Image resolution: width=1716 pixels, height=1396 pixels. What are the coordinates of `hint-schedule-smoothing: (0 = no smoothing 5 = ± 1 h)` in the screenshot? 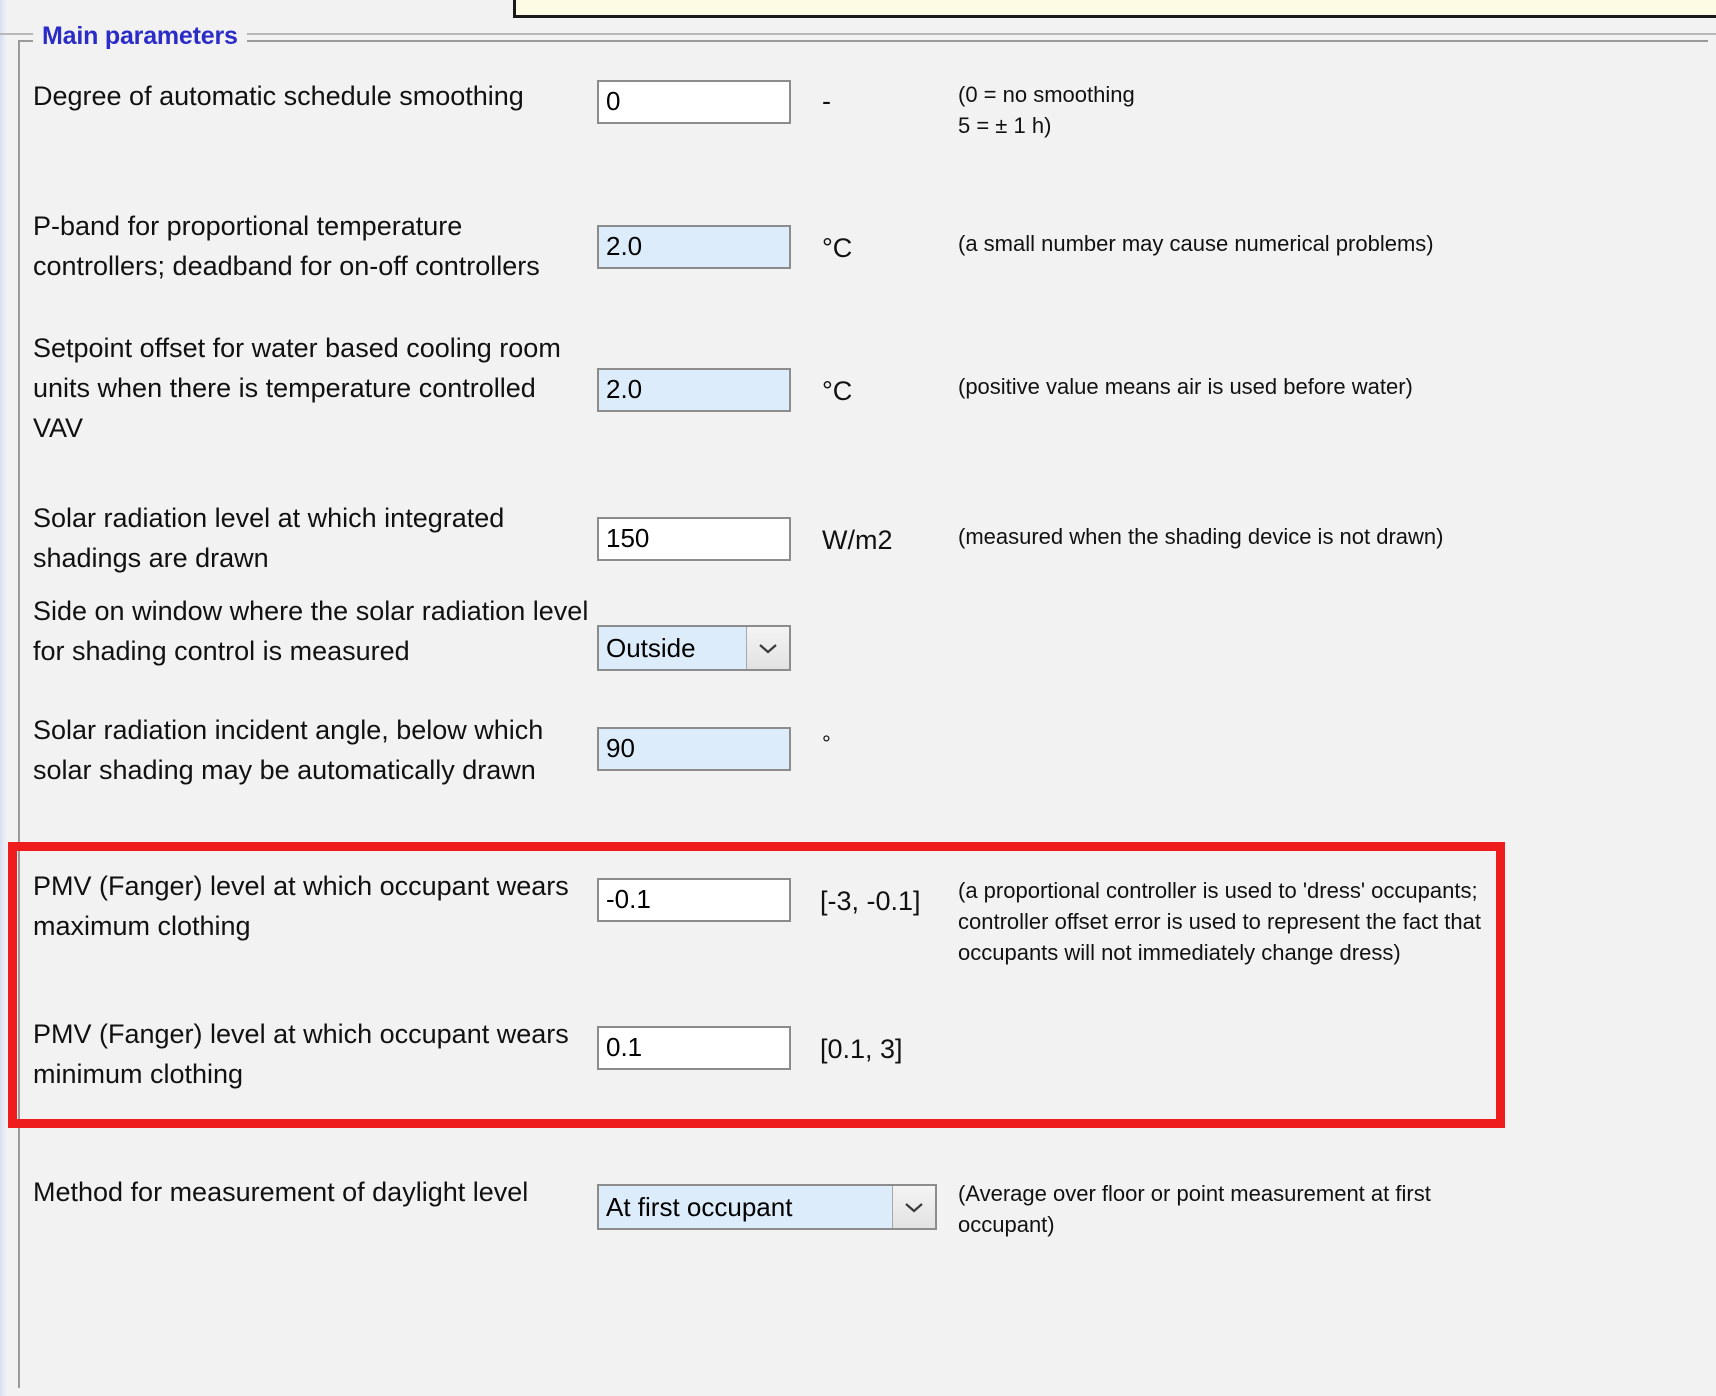 It's located at (1238, 110).